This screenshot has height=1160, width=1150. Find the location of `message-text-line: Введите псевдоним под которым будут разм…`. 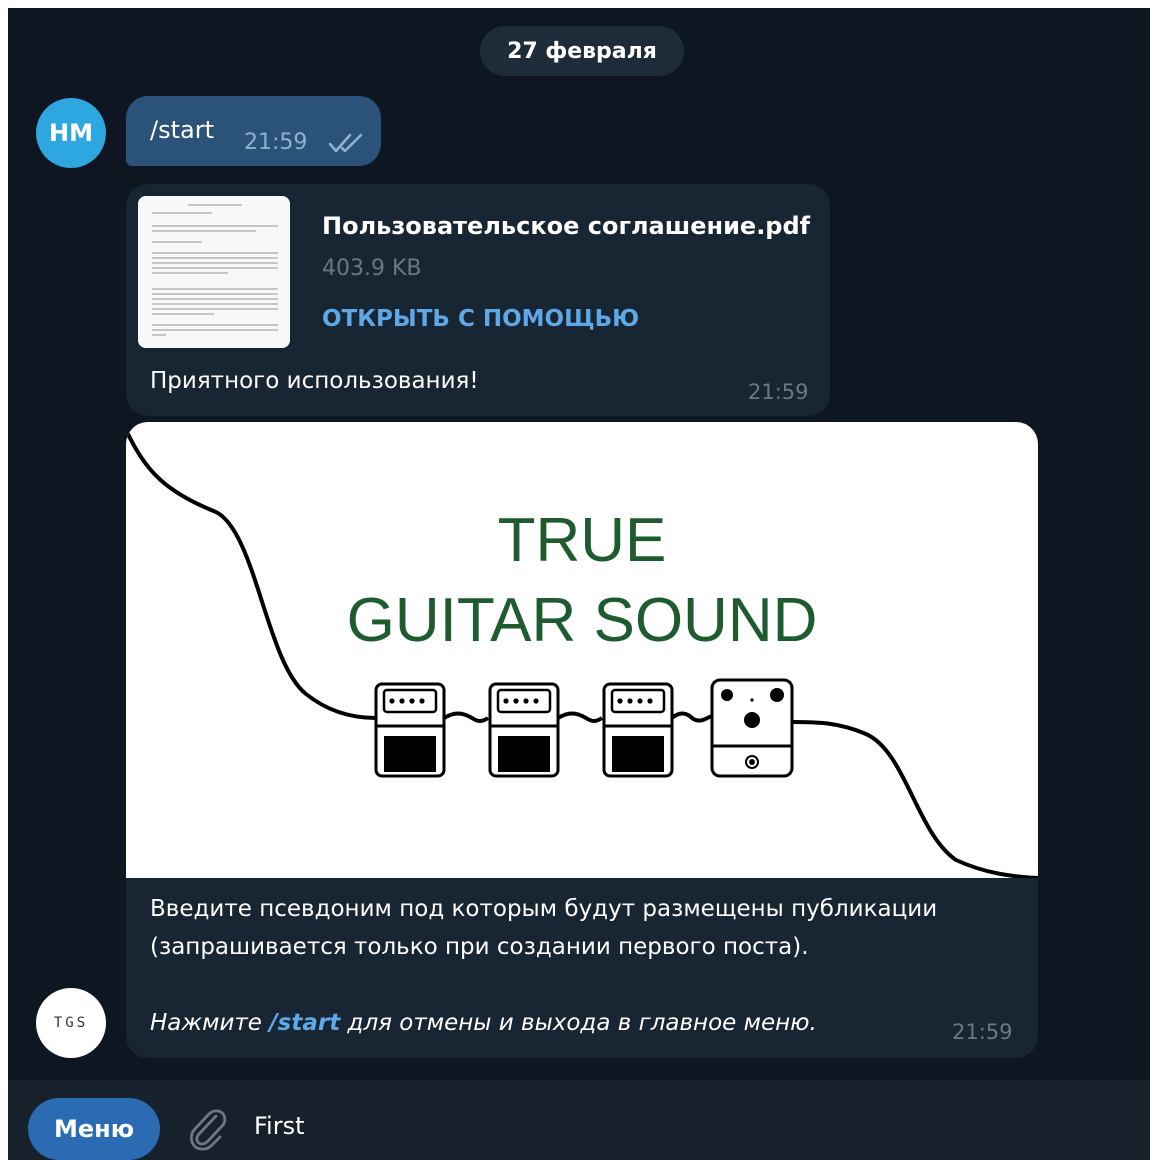

message-text-line: Введите псевдоним под которым будут разм… is located at coordinates (544, 909).